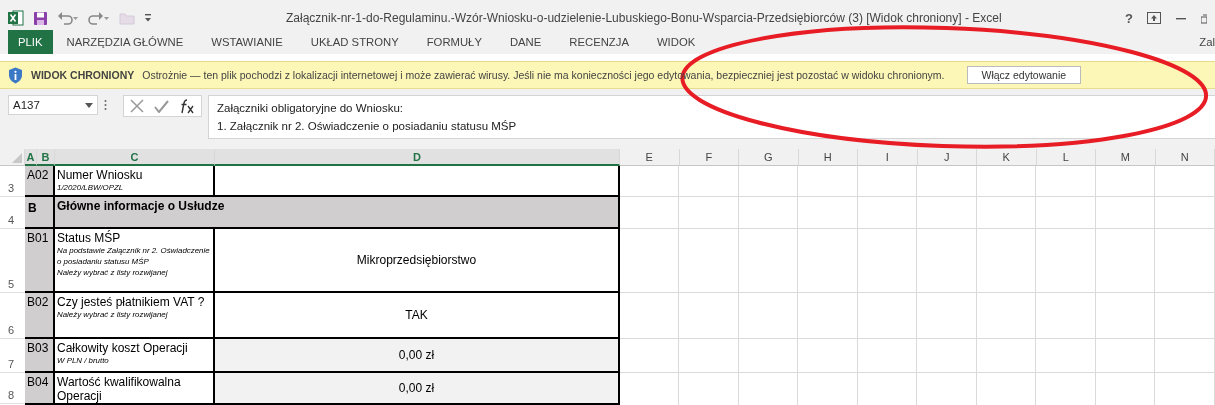 The image size is (1215, 405). I want to click on column-header: L, so click(1066, 157).